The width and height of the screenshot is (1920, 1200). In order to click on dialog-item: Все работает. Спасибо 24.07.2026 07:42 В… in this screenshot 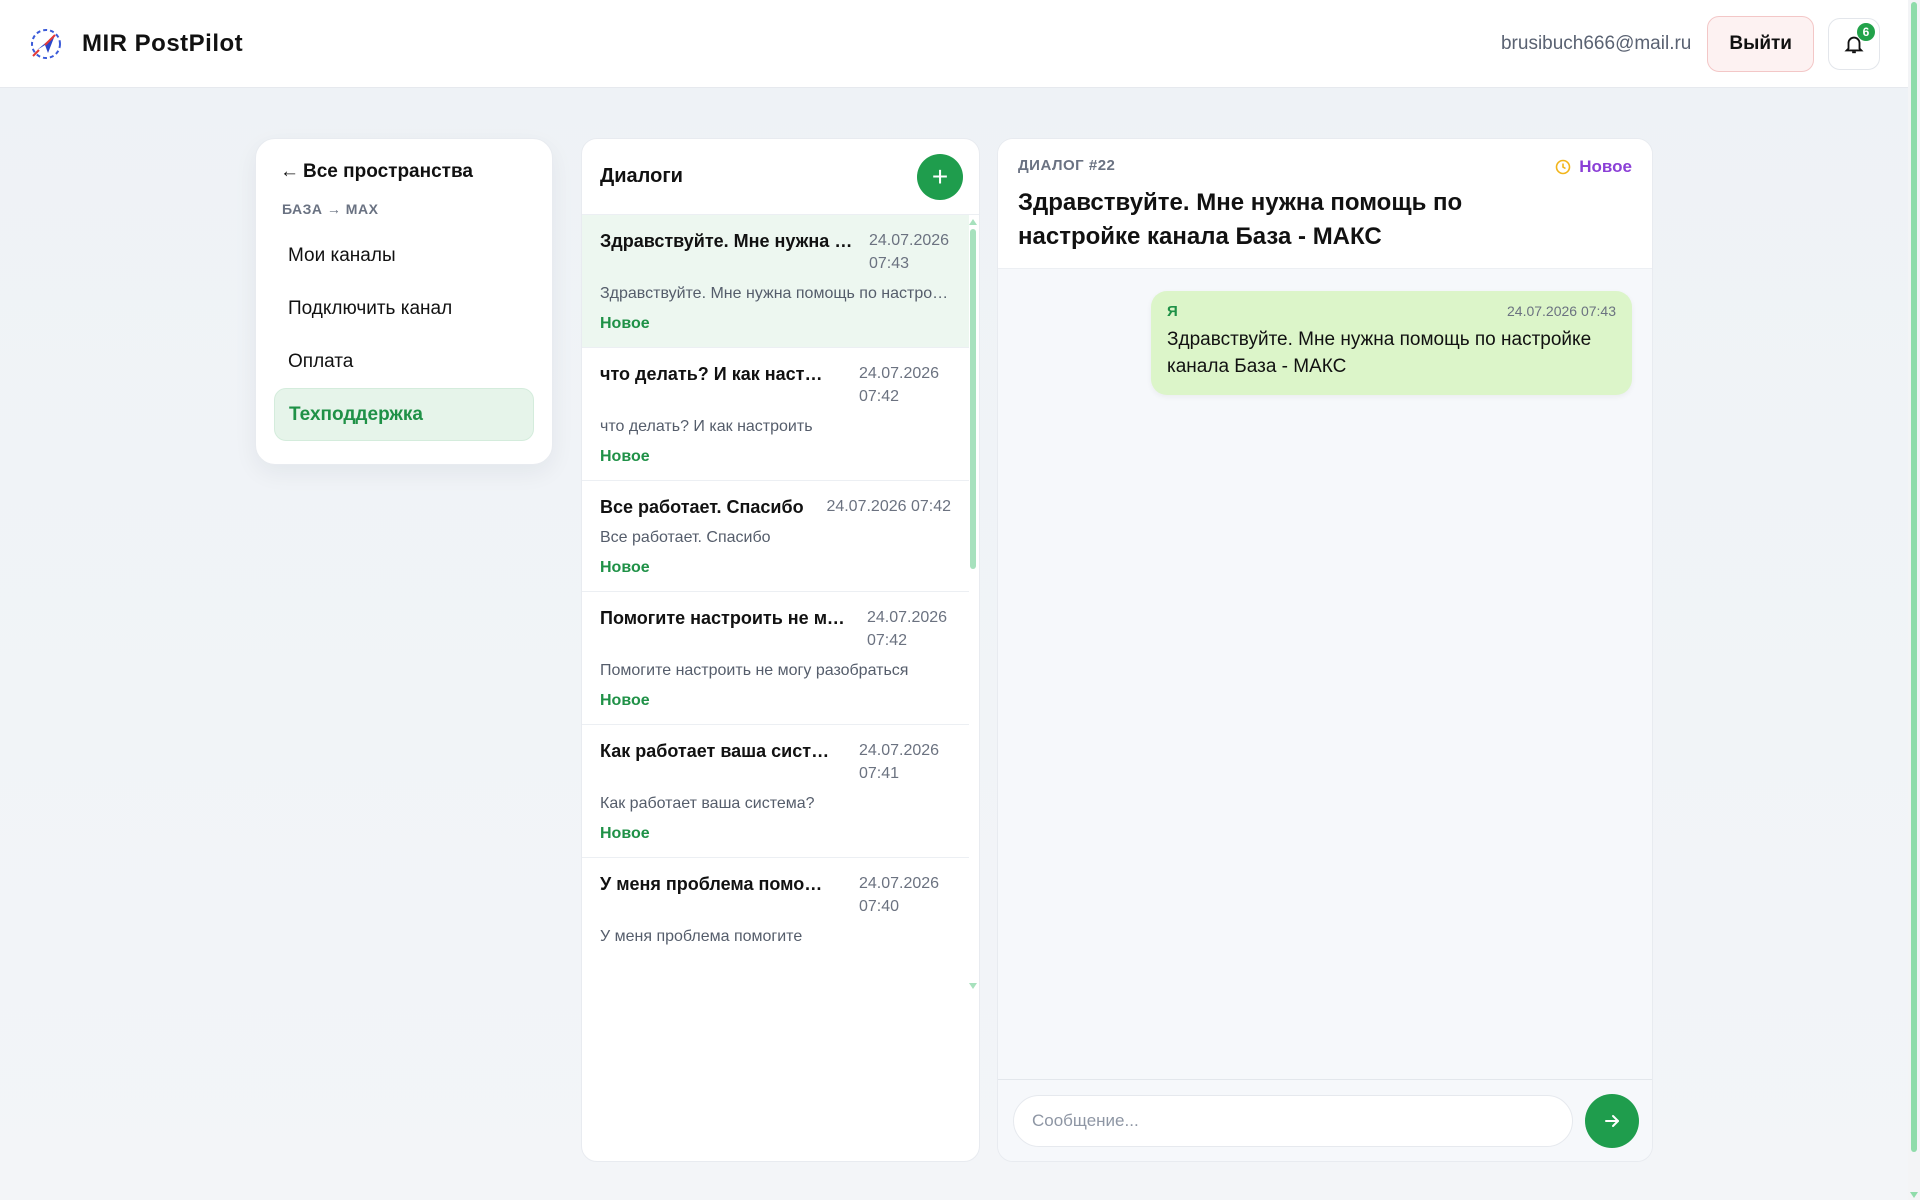, I will do `click(775, 536)`.